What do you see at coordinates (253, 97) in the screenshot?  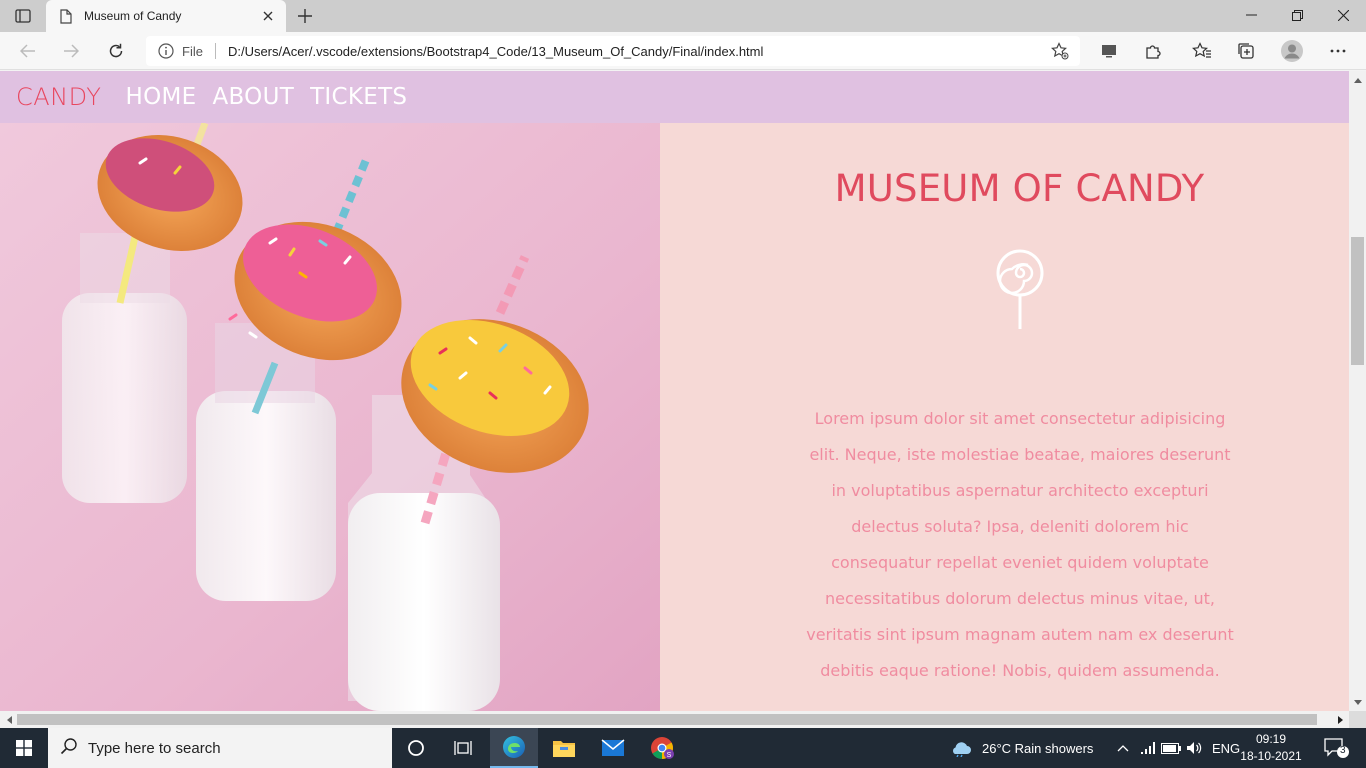 I see `nav-link-about: ABOUT` at bounding box center [253, 97].